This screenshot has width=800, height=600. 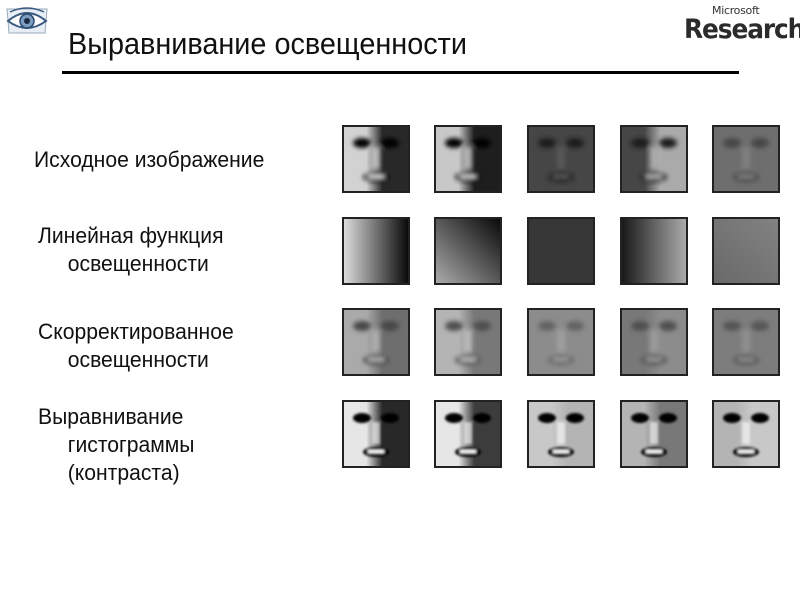 I want to click on face-equalized-3-image, so click(x=561, y=434).